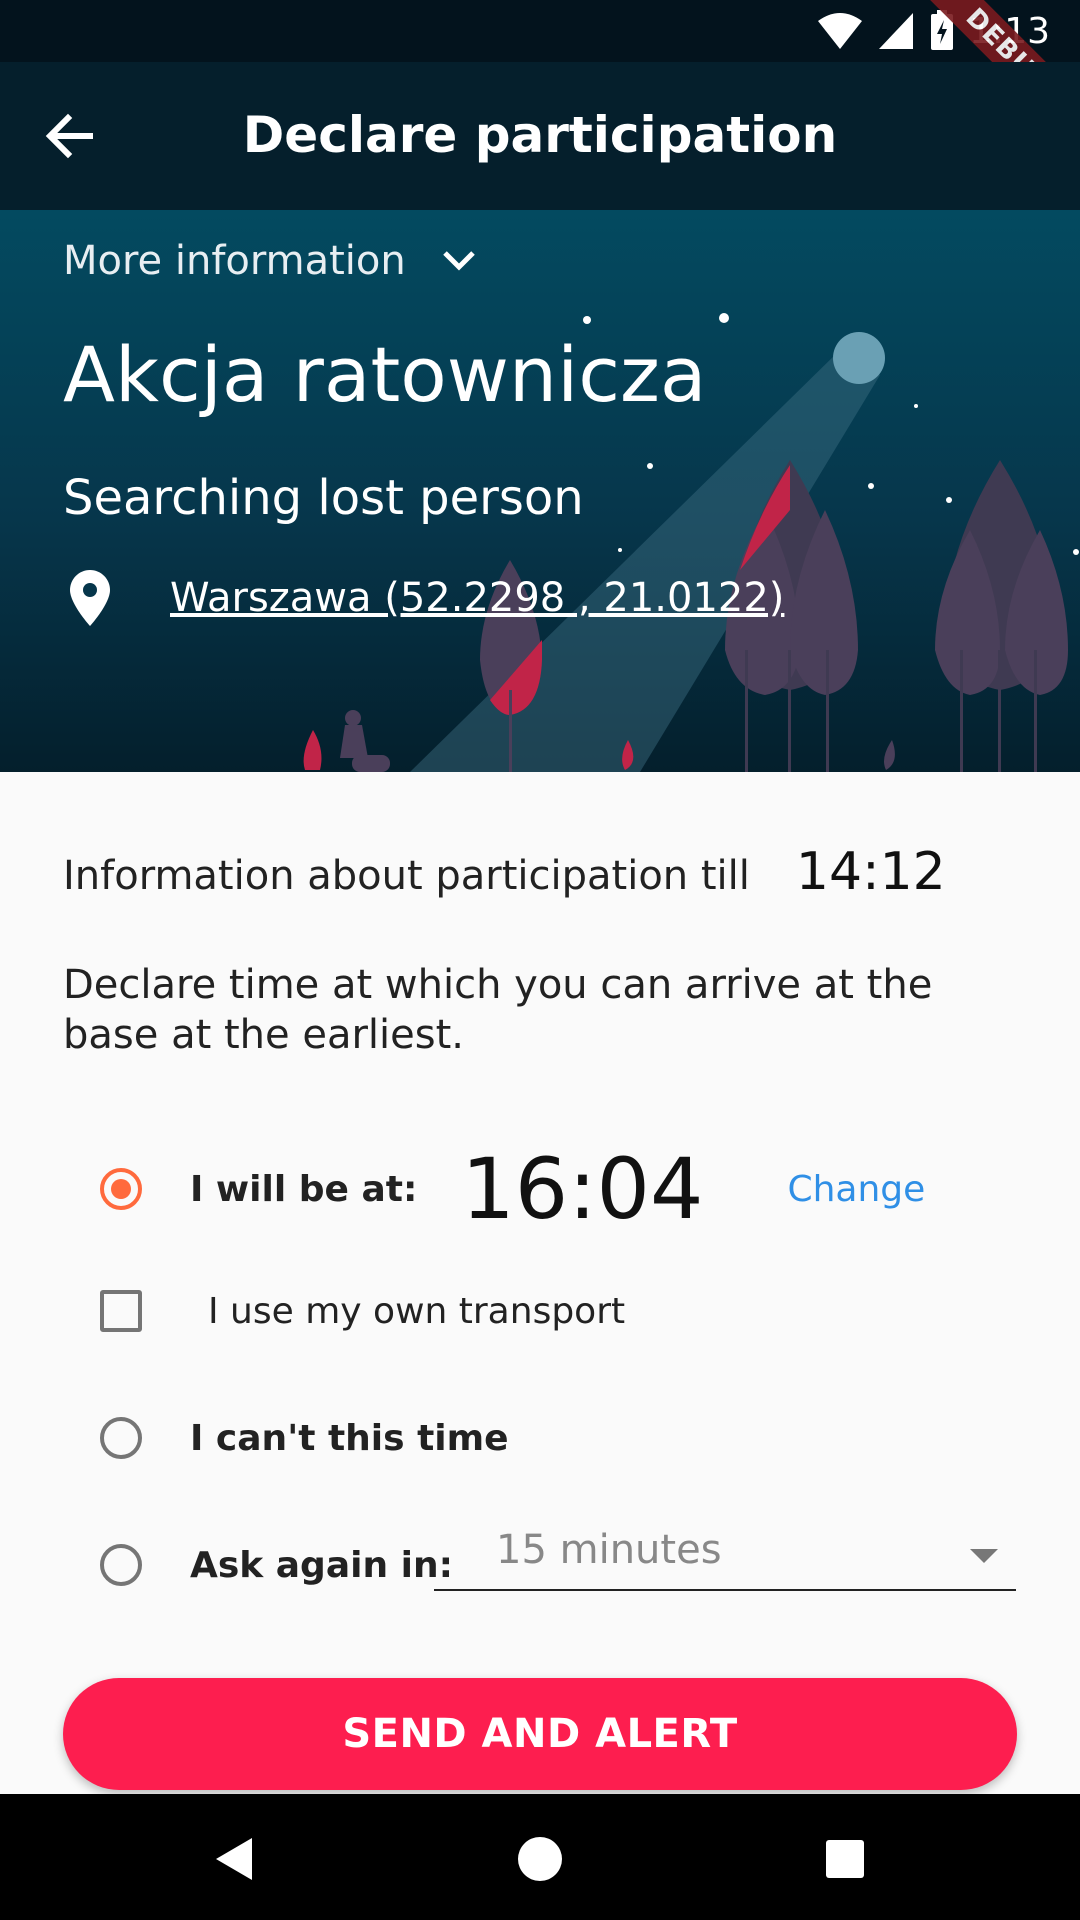 This screenshot has height=1920, width=1080. I want to click on cant-label: I can't this time, so click(349, 1438).